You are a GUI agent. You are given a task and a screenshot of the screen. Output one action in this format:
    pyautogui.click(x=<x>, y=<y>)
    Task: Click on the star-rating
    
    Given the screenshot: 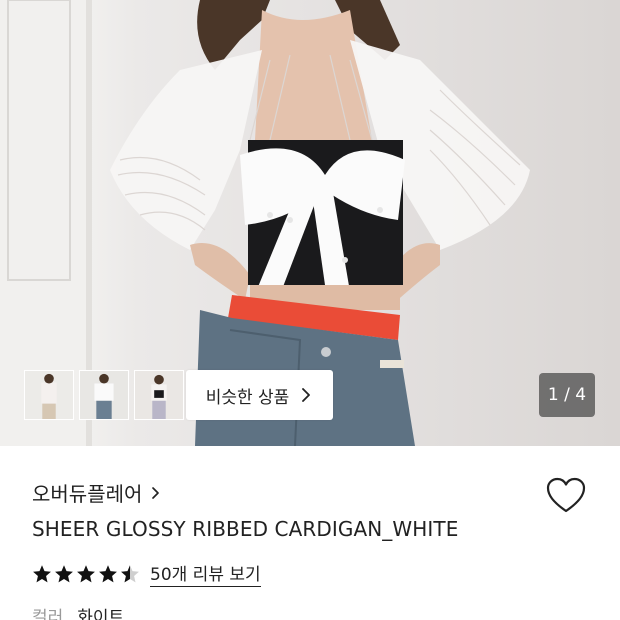 What is the action you would take?
    pyautogui.click(x=86, y=574)
    